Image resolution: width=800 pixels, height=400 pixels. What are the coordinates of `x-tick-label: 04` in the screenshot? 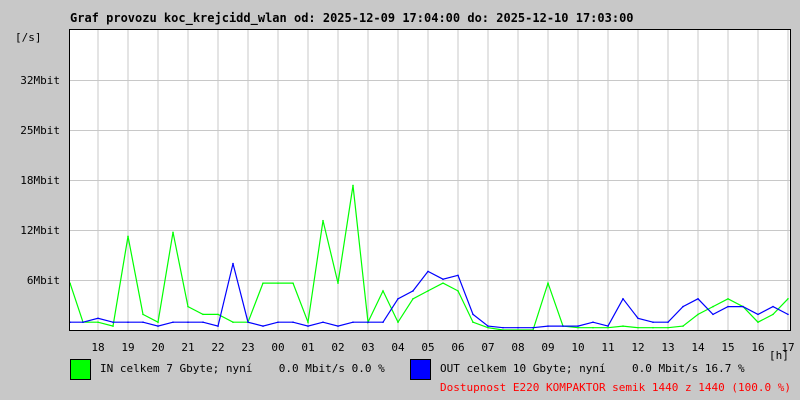 It's located at (398, 347).